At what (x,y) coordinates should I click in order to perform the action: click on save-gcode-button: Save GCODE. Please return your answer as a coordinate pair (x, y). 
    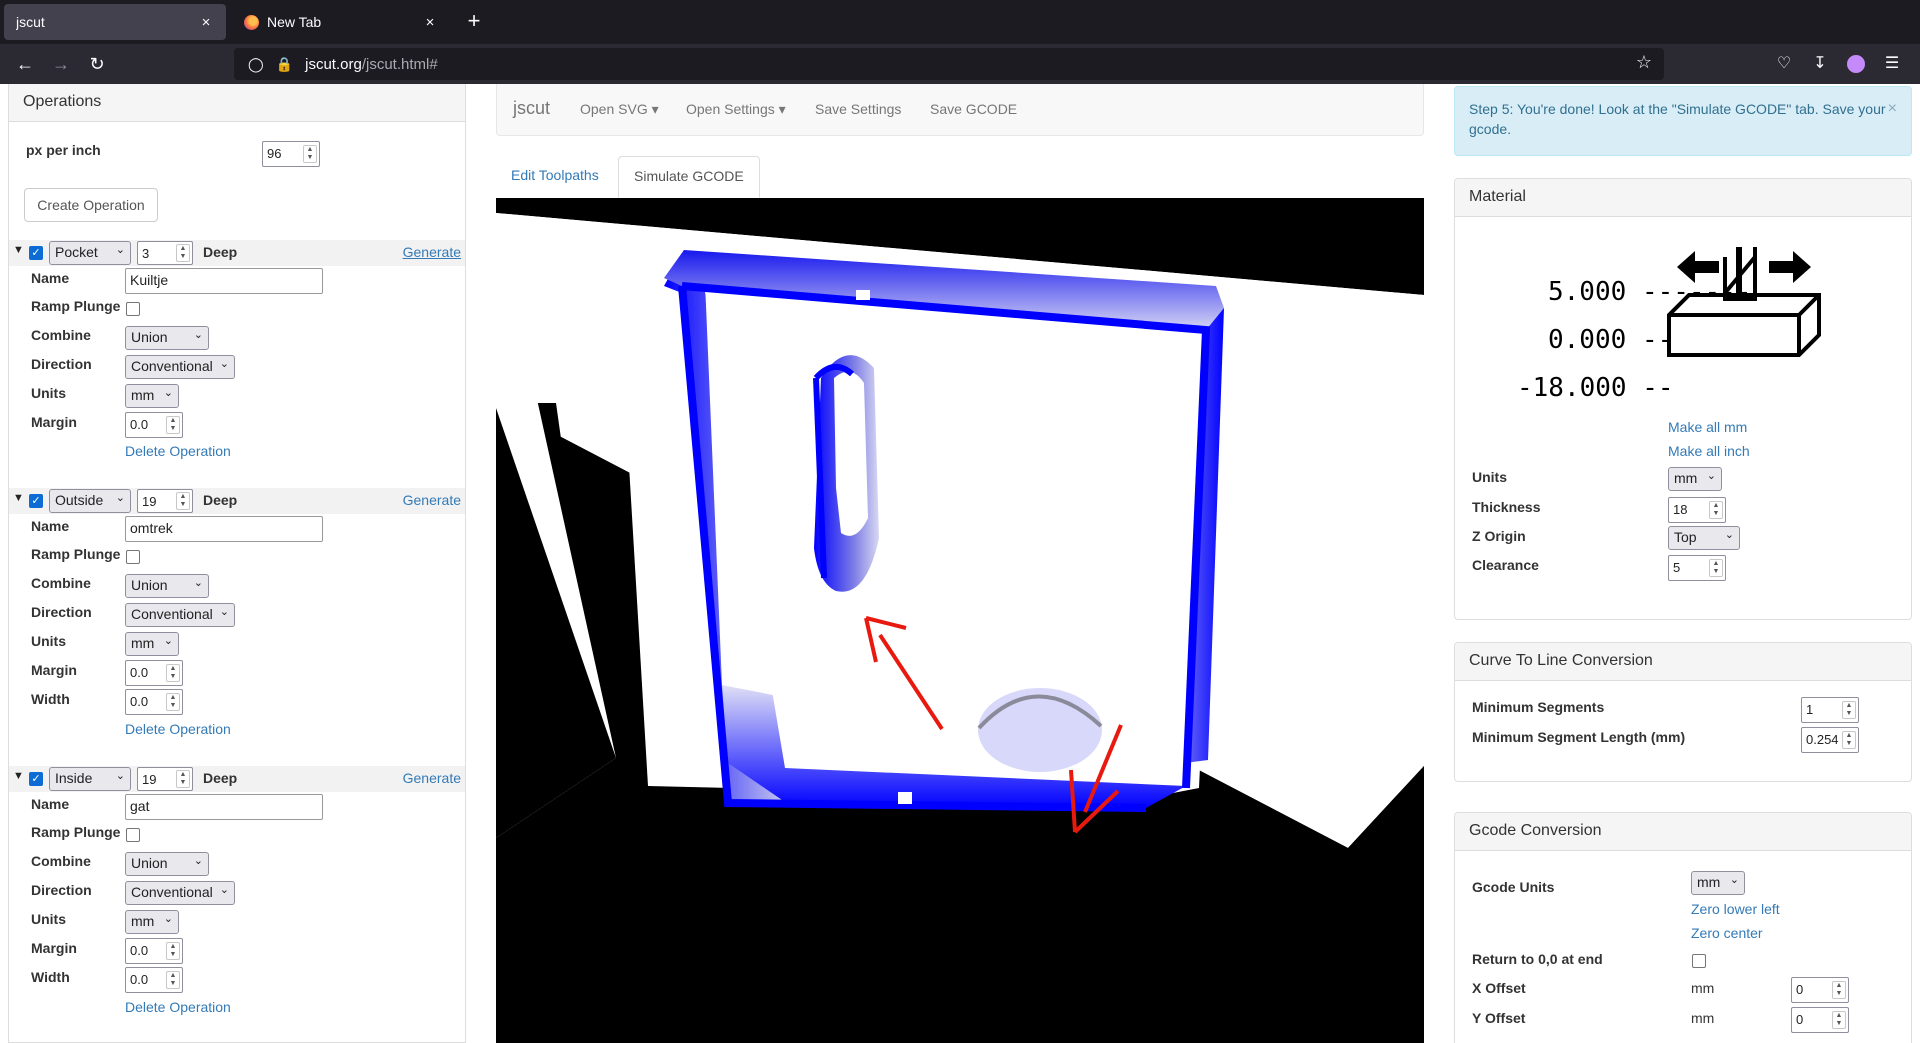
    Looking at the image, I should click on (973, 109).